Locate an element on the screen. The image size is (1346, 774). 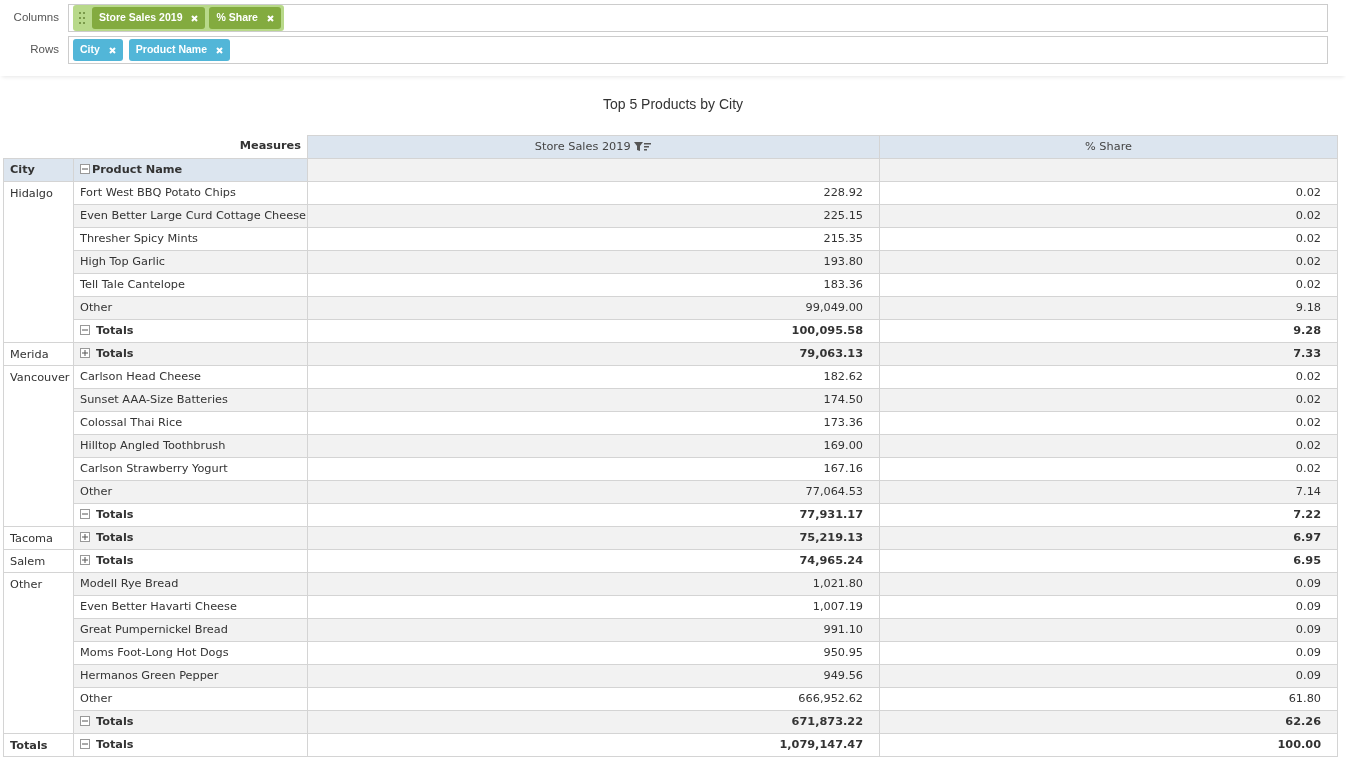
sales-cell: 169.00 is located at coordinates (593, 446).